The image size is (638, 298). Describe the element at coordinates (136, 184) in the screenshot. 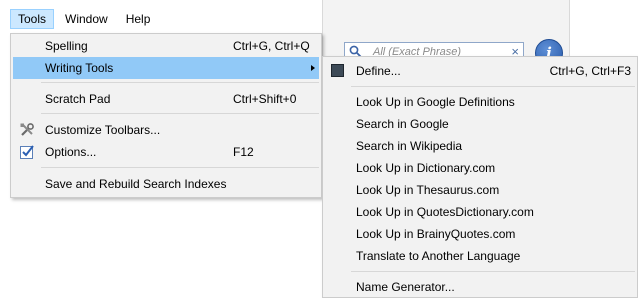

I see `menu-item-label: Save and Rebuild Search Indexes` at that location.